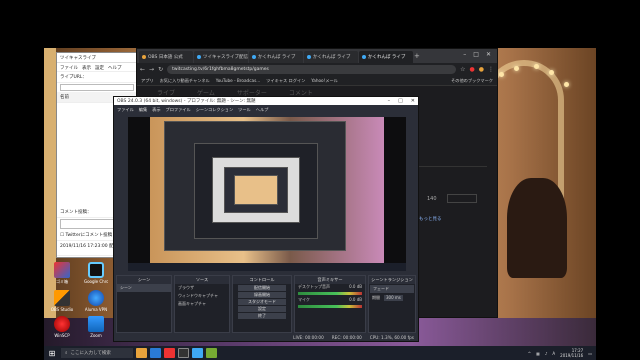 The height and width of the screenshot is (360, 640). What do you see at coordinates (491, 69) in the screenshot?
I see `menu-icon: ⋮` at bounding box center [491, 69].